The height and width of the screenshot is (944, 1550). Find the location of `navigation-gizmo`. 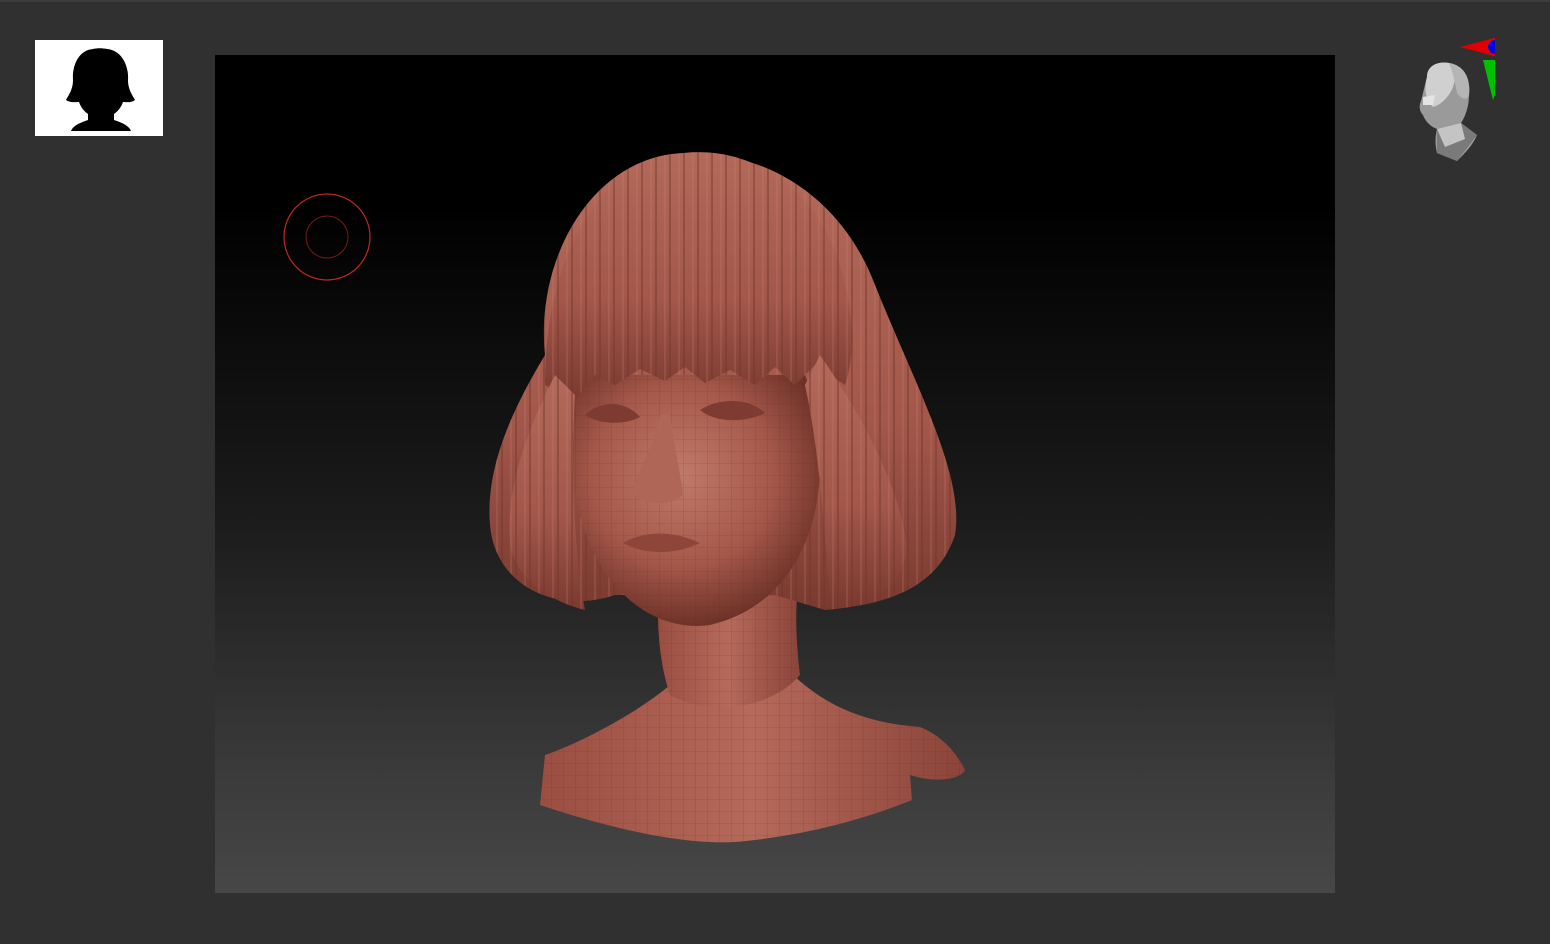

navigation-gizmo is located at coordinates (1450, 102).